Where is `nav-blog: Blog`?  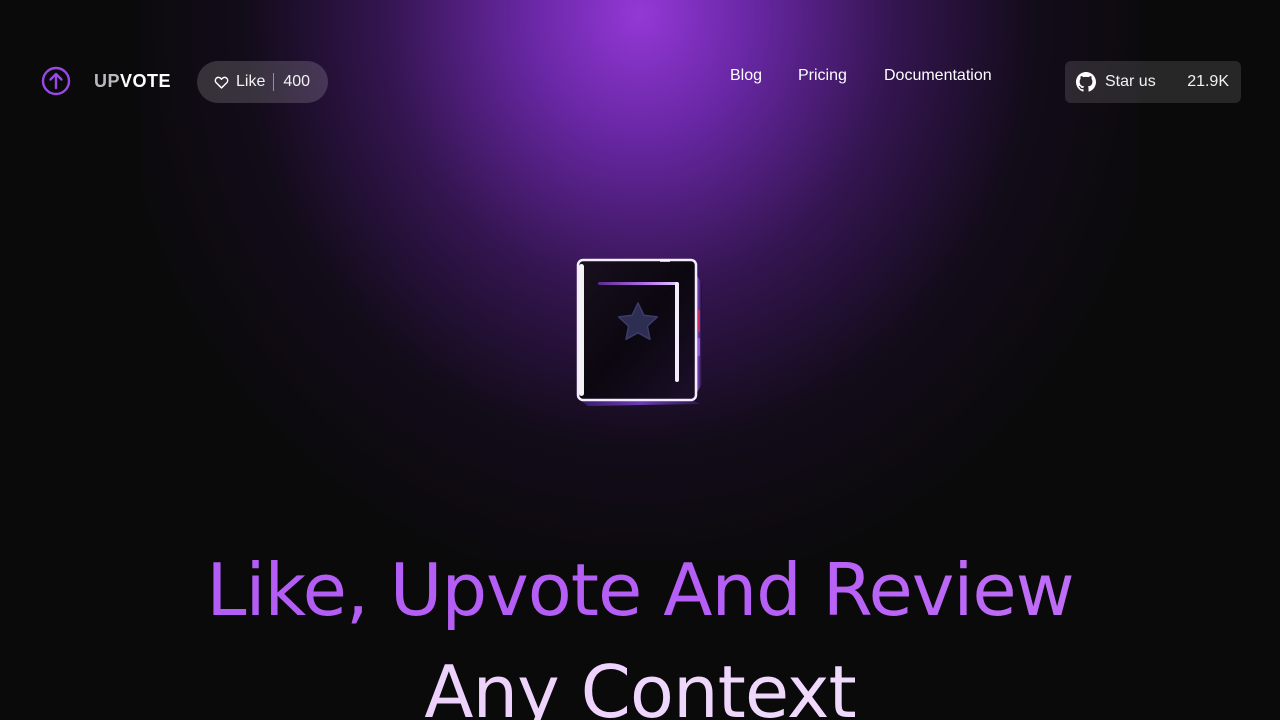
nav-blog: Blog is located at coordinates (746, 76).